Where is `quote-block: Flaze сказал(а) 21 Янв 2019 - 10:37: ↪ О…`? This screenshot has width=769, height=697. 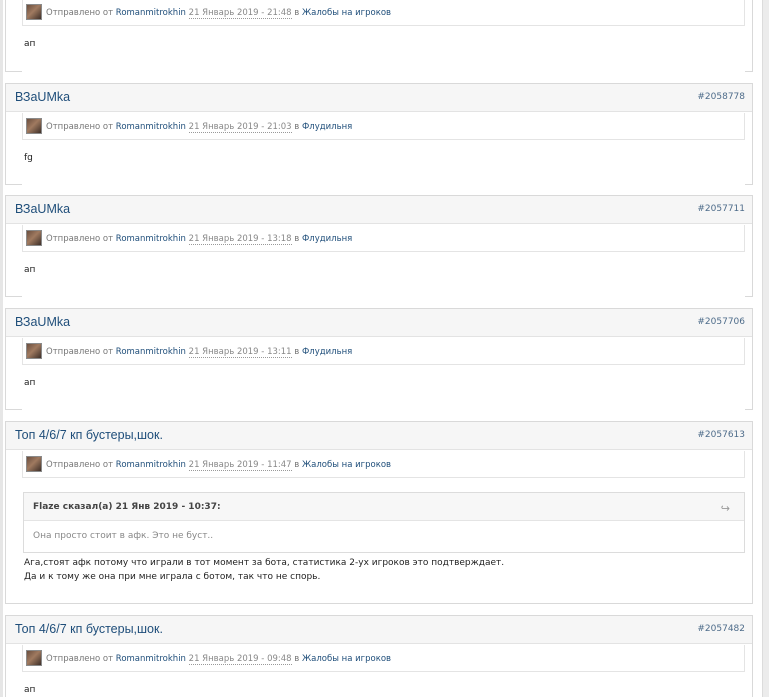 quote-block: Flaze сказал(а) 21 Янв 2019 - 10:37: ↪ О… is located at coordinates (384, 522).